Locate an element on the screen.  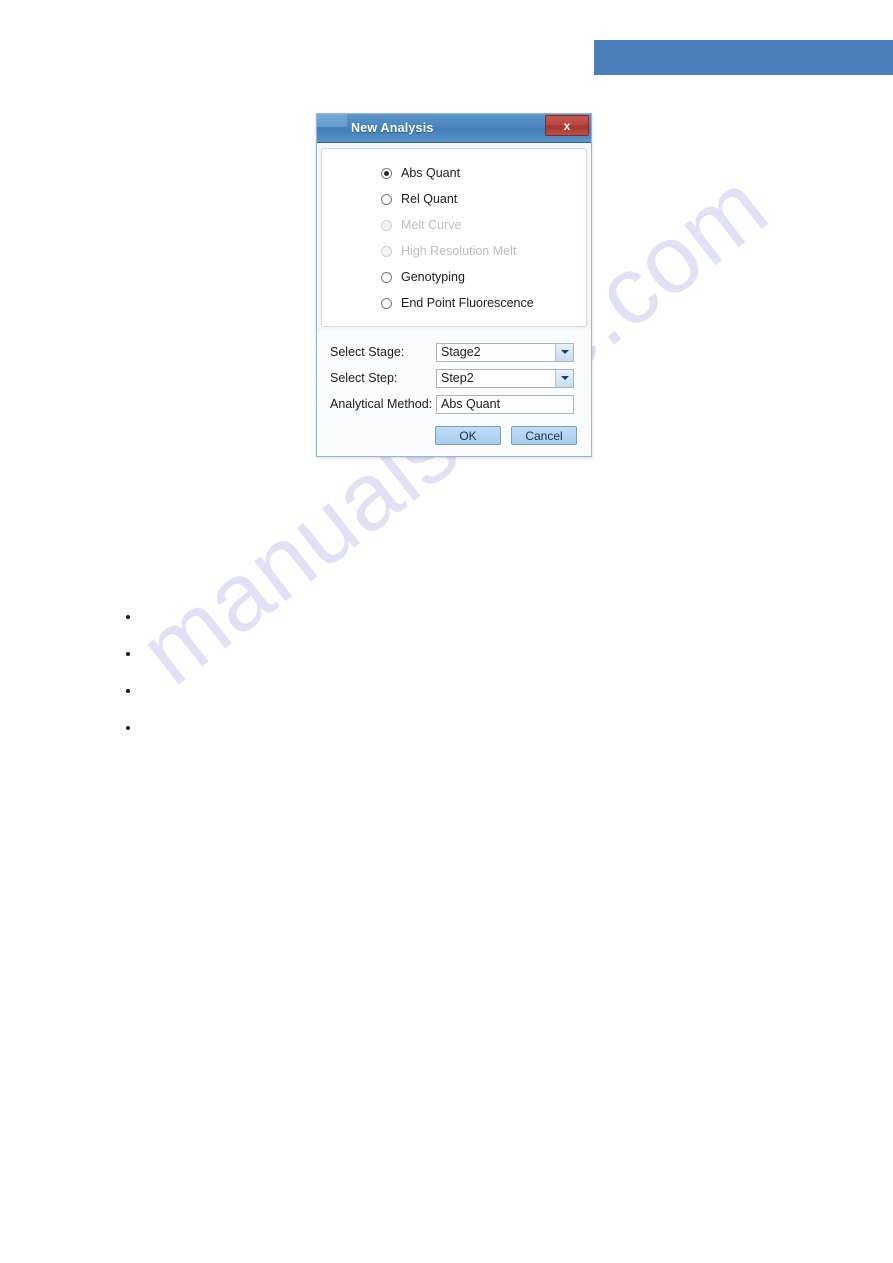
dialog-titlebar: New Analysis x is located at coordinates (454, 128).